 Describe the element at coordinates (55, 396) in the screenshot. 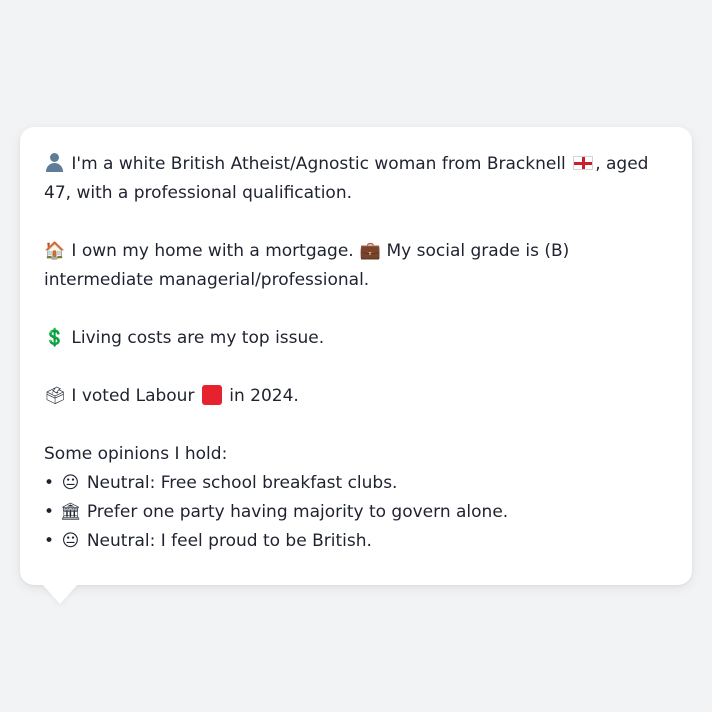

I see `ballot-box-icon: 🗳` at that location.